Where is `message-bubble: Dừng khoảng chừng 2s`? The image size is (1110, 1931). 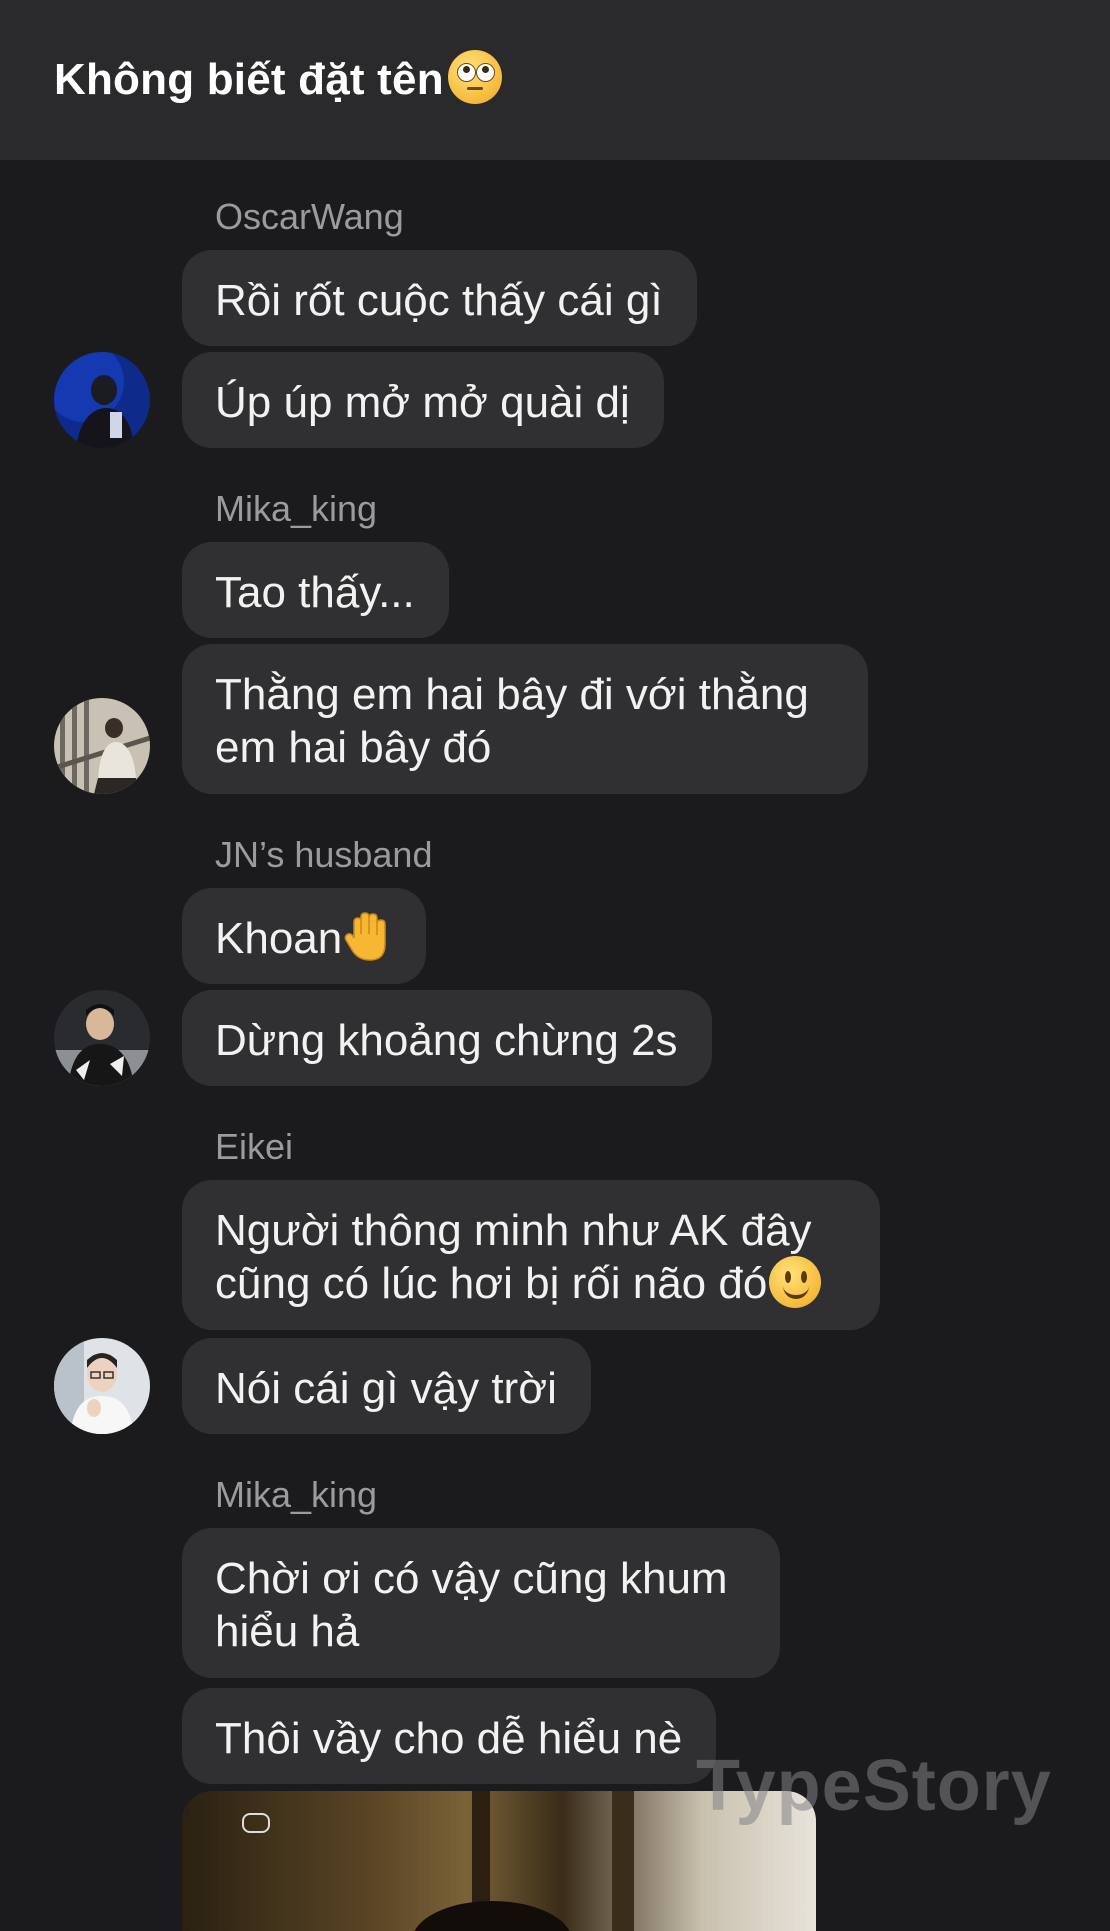
message-bubble: Dừng khoảng chừng 2s is located at coordinates (447, 1038).